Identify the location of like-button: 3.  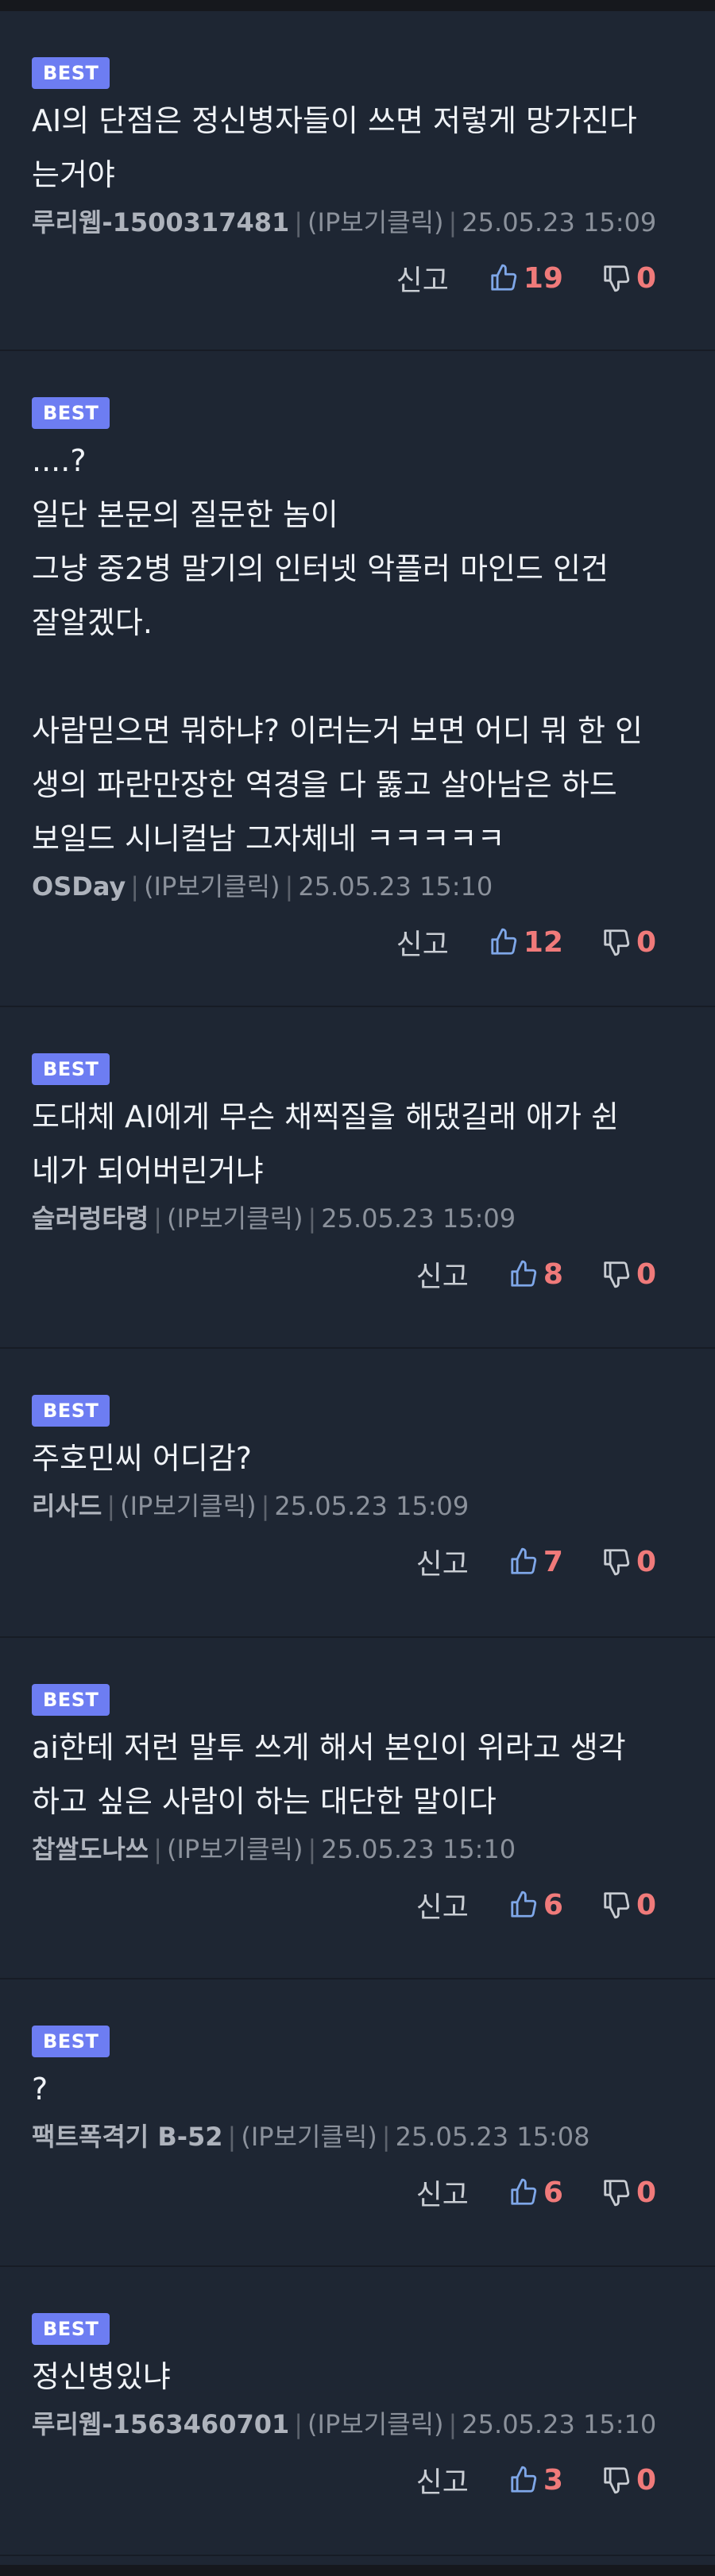
(535, 2480).